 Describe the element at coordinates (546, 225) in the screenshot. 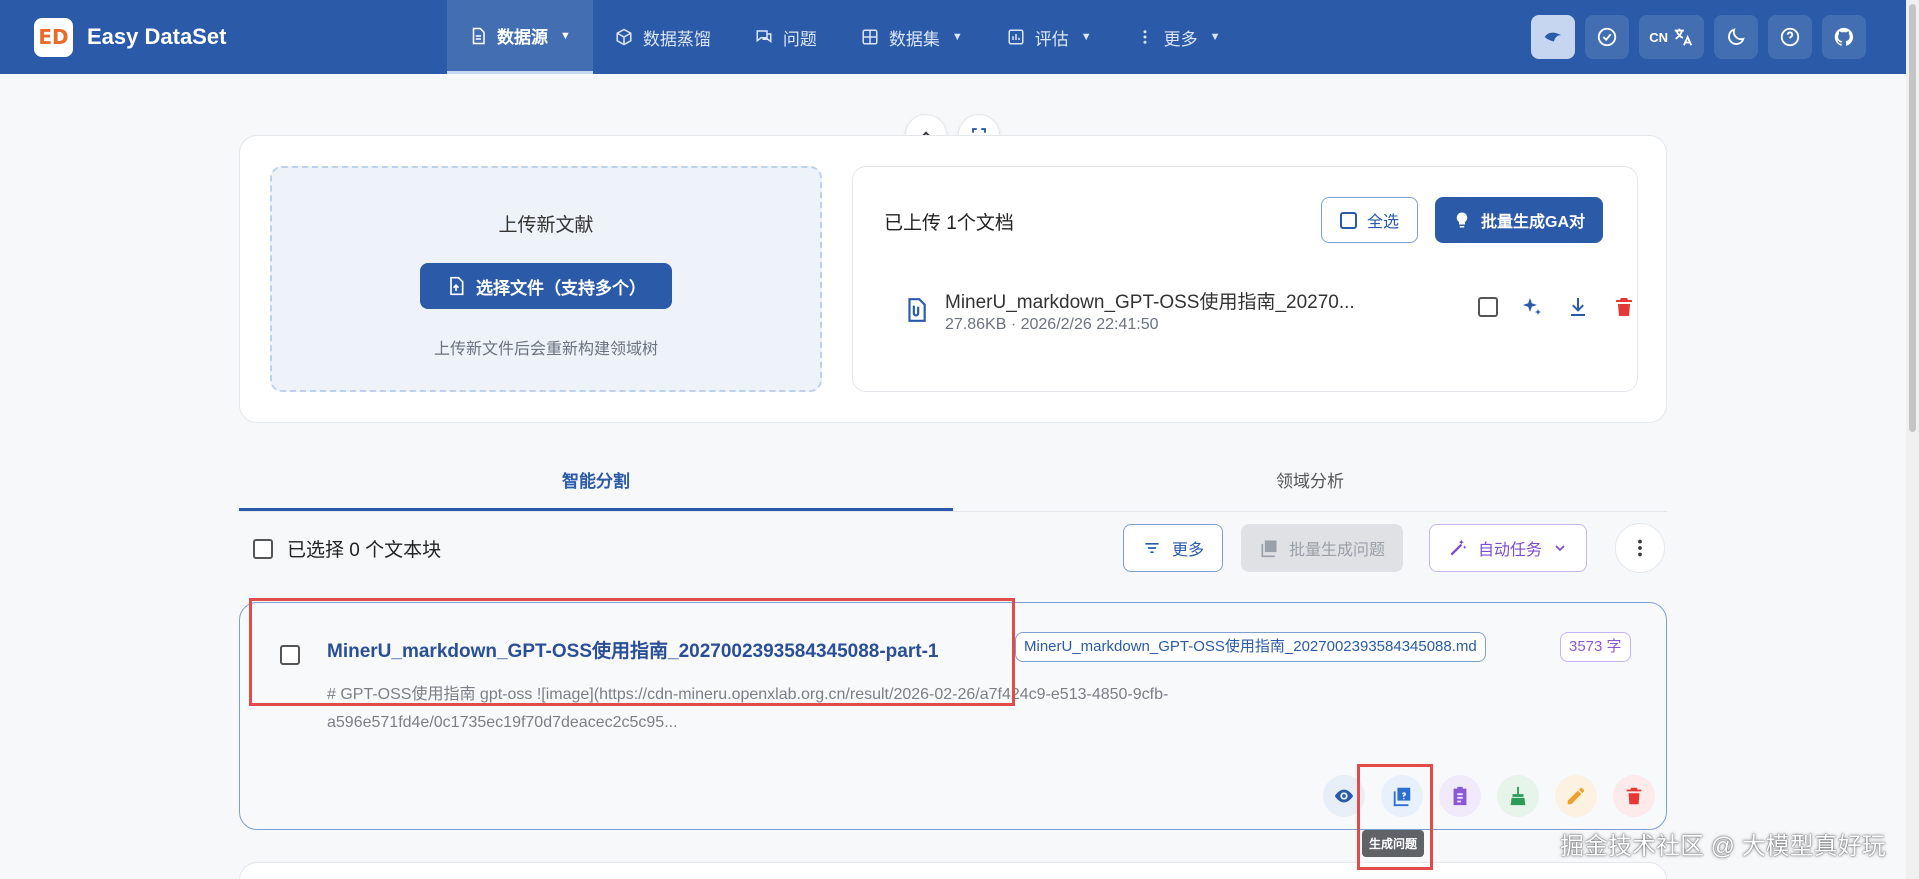

I see `upload-title: 上传新文献` at that location.